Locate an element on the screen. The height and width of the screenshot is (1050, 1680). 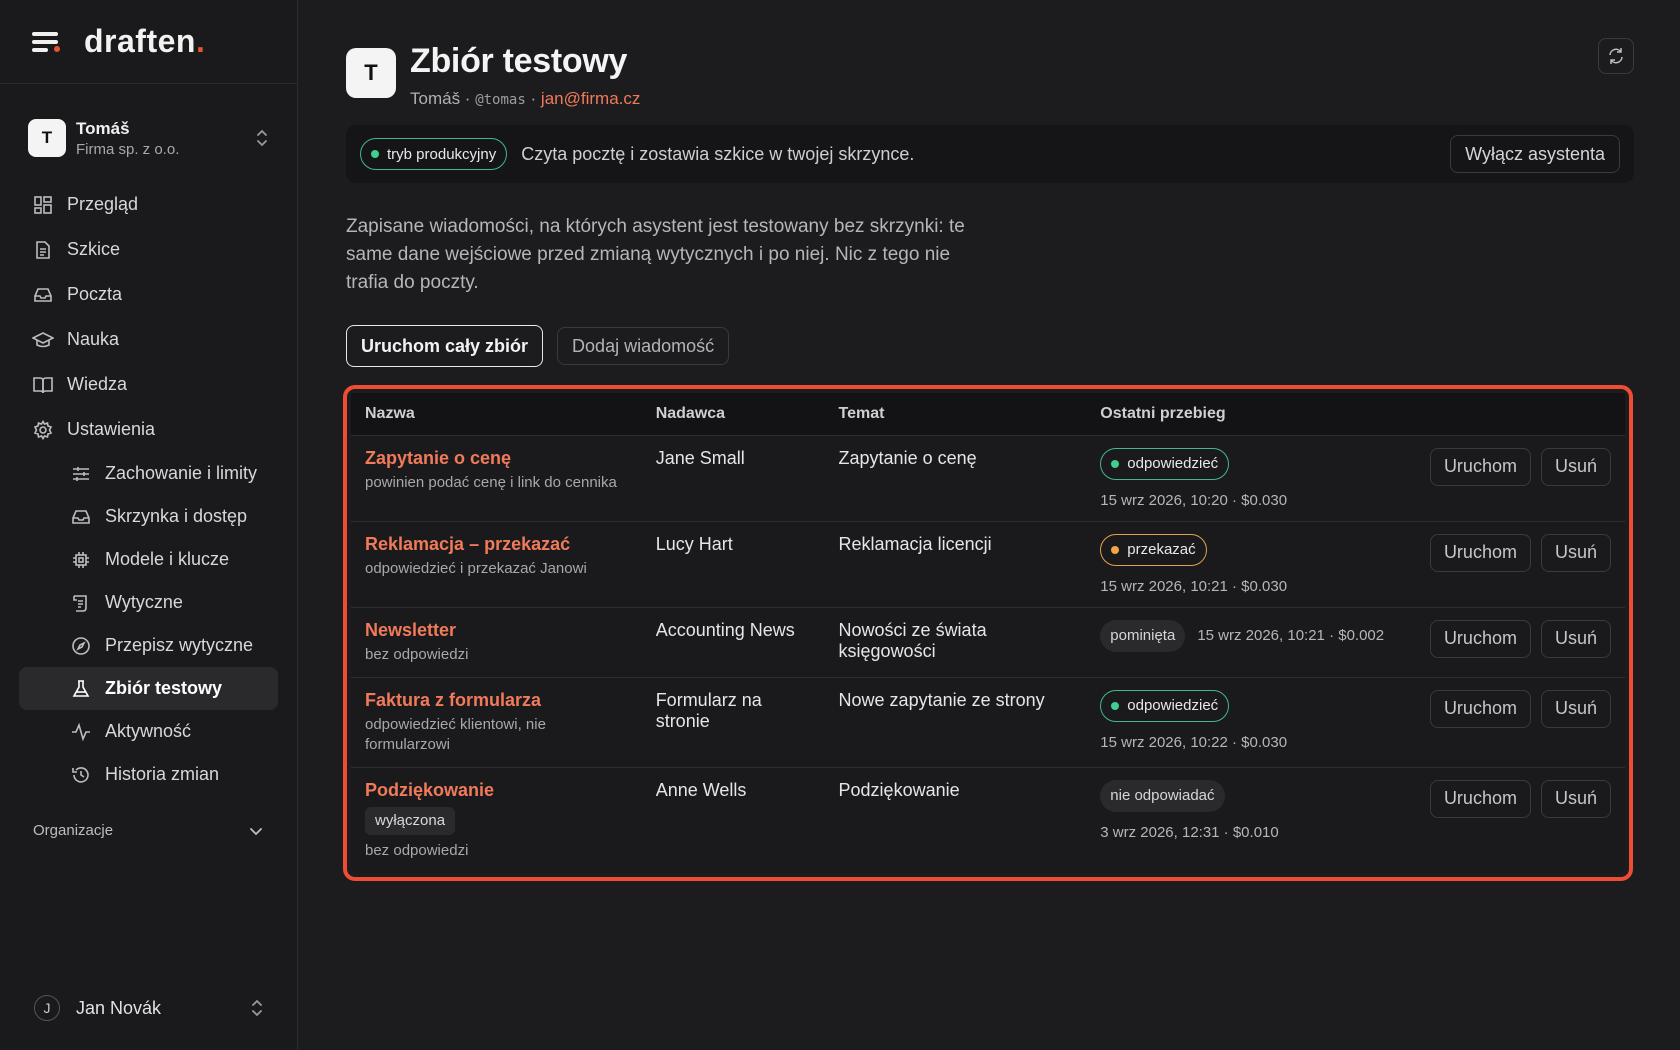
sender-cell: Anne Wells is located at coordinates (733, 819).